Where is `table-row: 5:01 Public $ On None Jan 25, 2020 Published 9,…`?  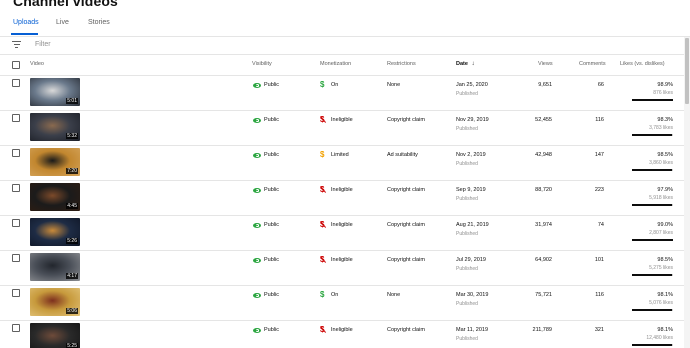 table-row: 5:01 Public $ On None Jan 25, 2020 Published 9,… is located at coordinates (345, 93).